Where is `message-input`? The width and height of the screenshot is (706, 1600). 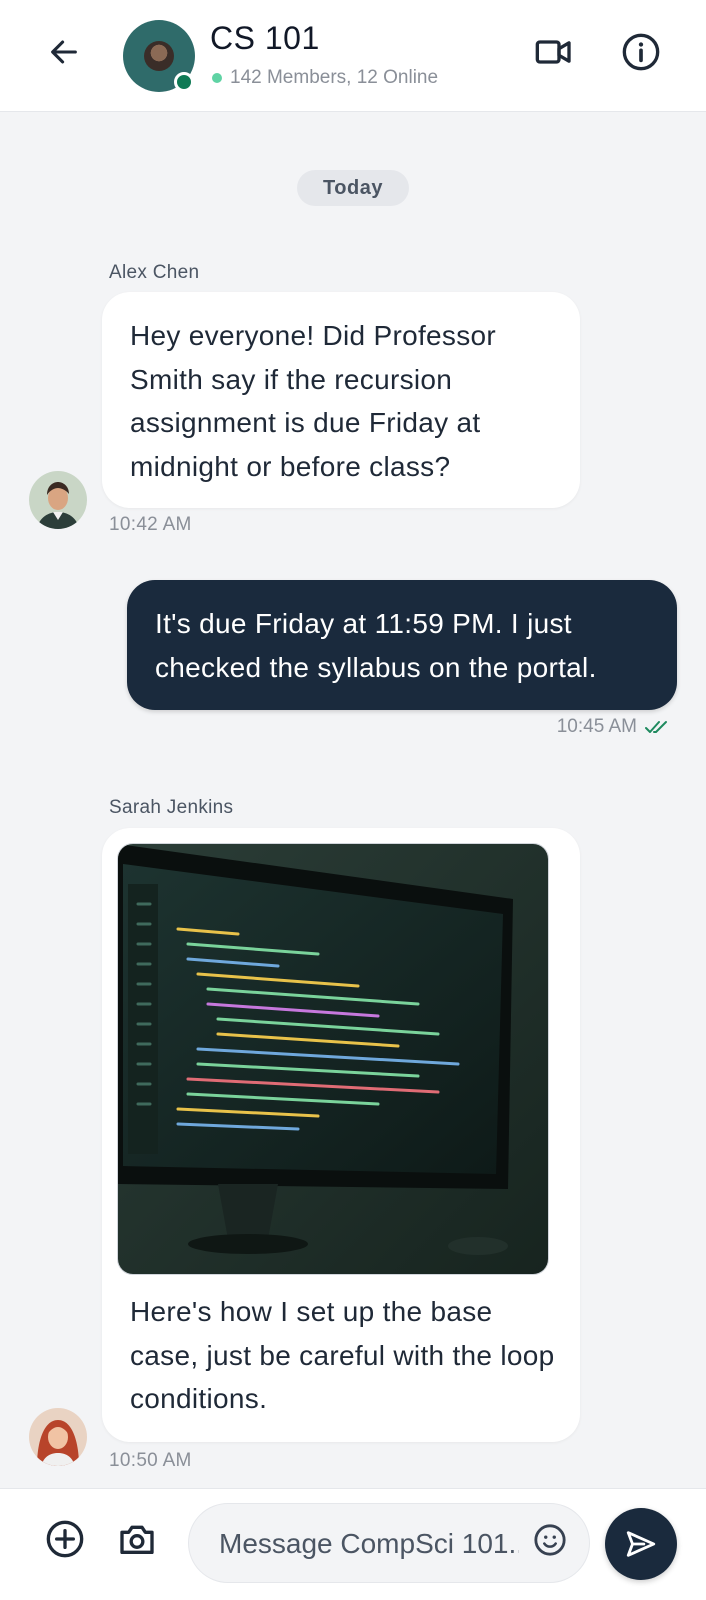 message-input is located at coordinates (369, 1544).